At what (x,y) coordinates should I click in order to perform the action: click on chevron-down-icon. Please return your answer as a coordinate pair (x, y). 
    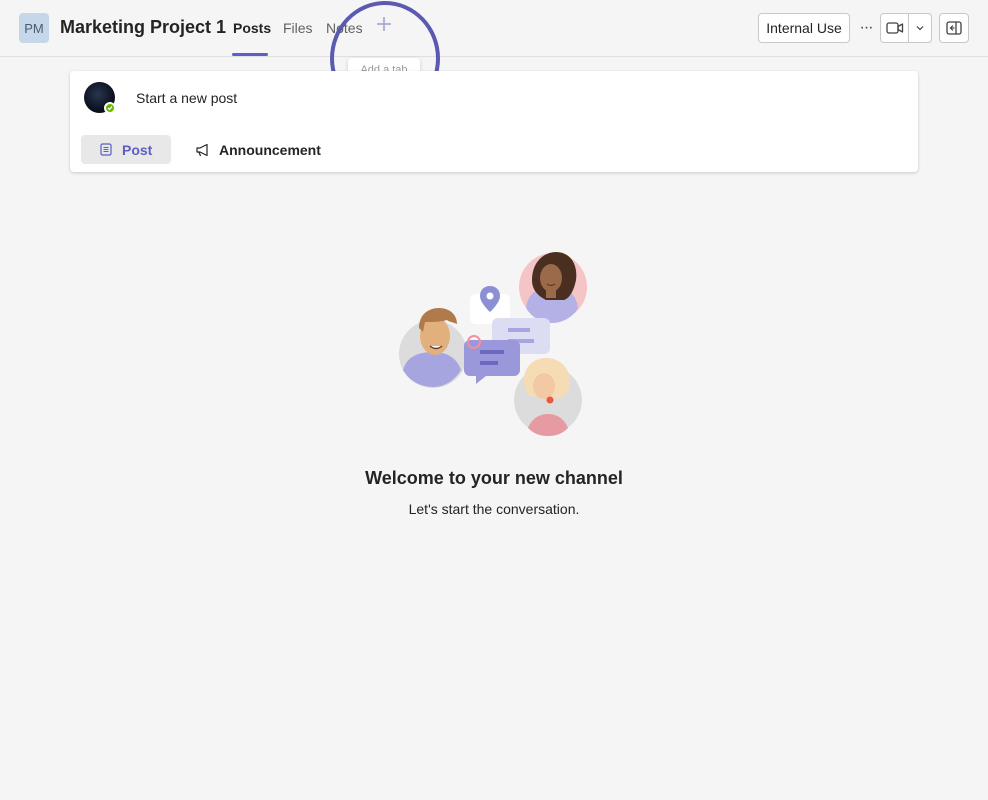
    Looking at the image, I should click on (920, 28).